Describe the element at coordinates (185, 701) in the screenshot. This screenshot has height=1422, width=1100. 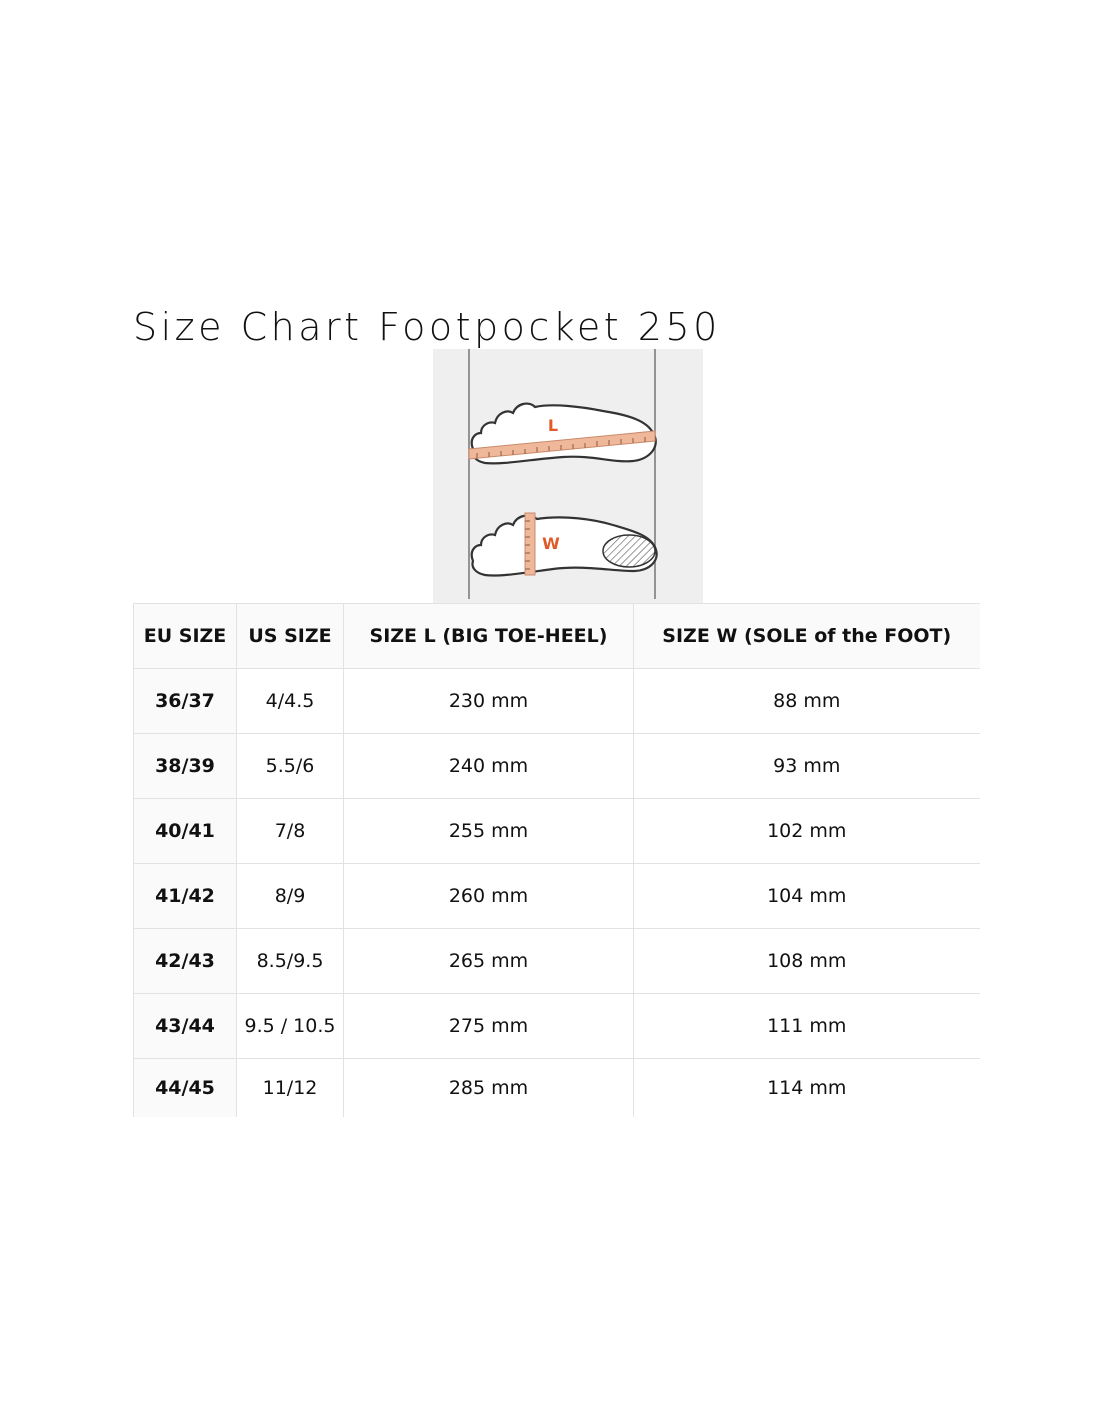
I see `eu-size-cell: 36/37` at that location.